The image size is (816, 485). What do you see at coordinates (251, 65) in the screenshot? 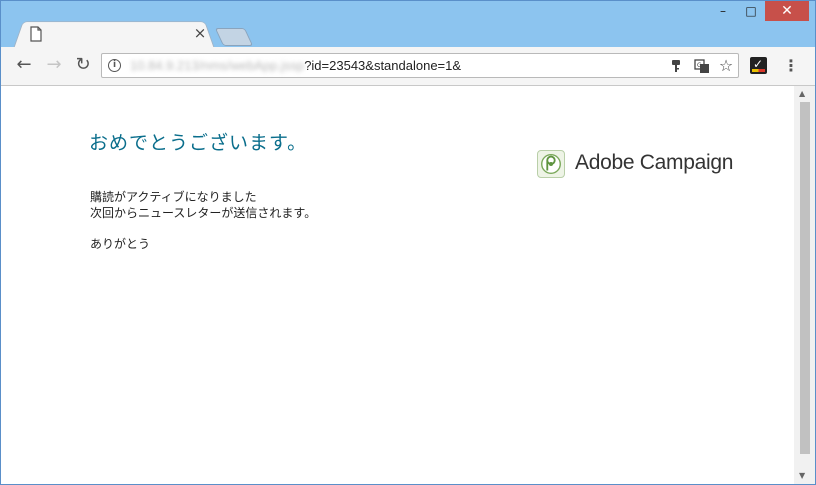
I see `url-path: /nms/webApp.jssp` at bounding box center [251, 65].